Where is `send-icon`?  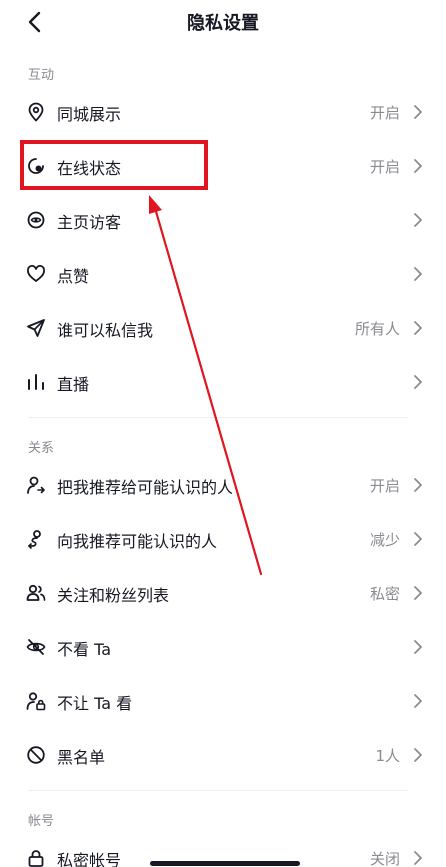
send-icon is located at coordinates (36, 328).